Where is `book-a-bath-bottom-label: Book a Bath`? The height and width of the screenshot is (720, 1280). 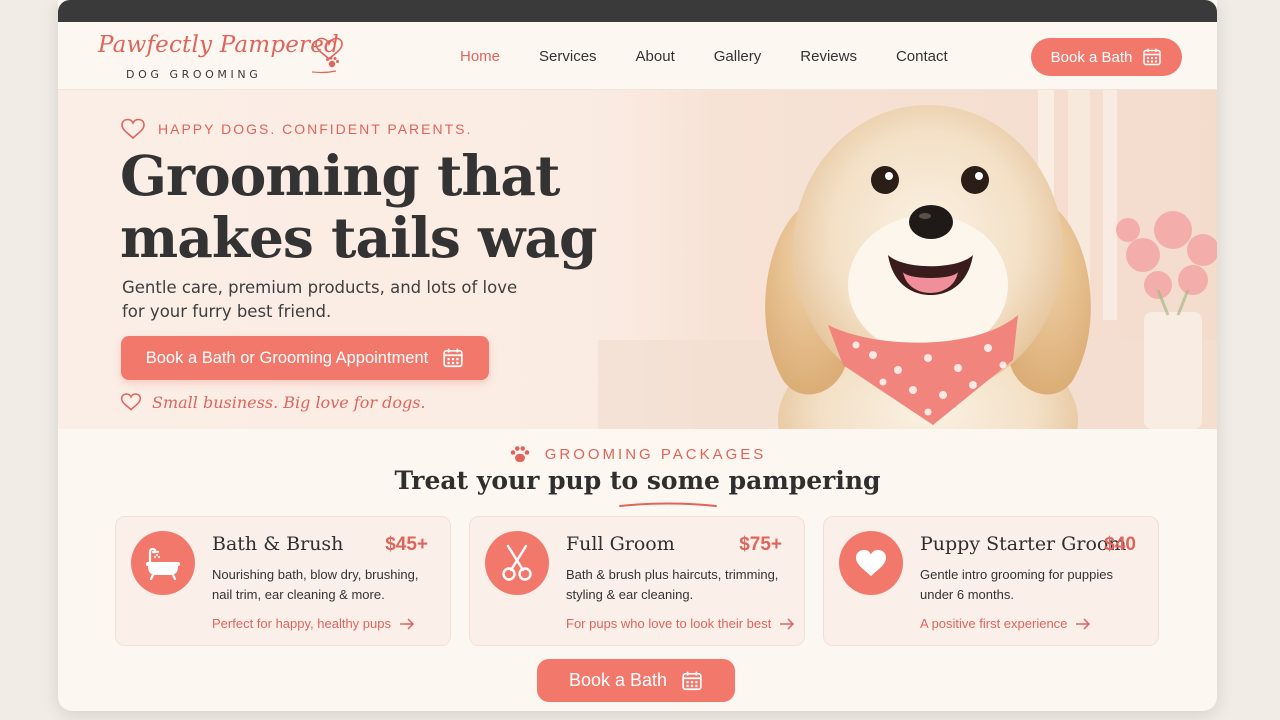 book-a-bath-bottom-label: Book a Bath is located at coordinates (618, 680).